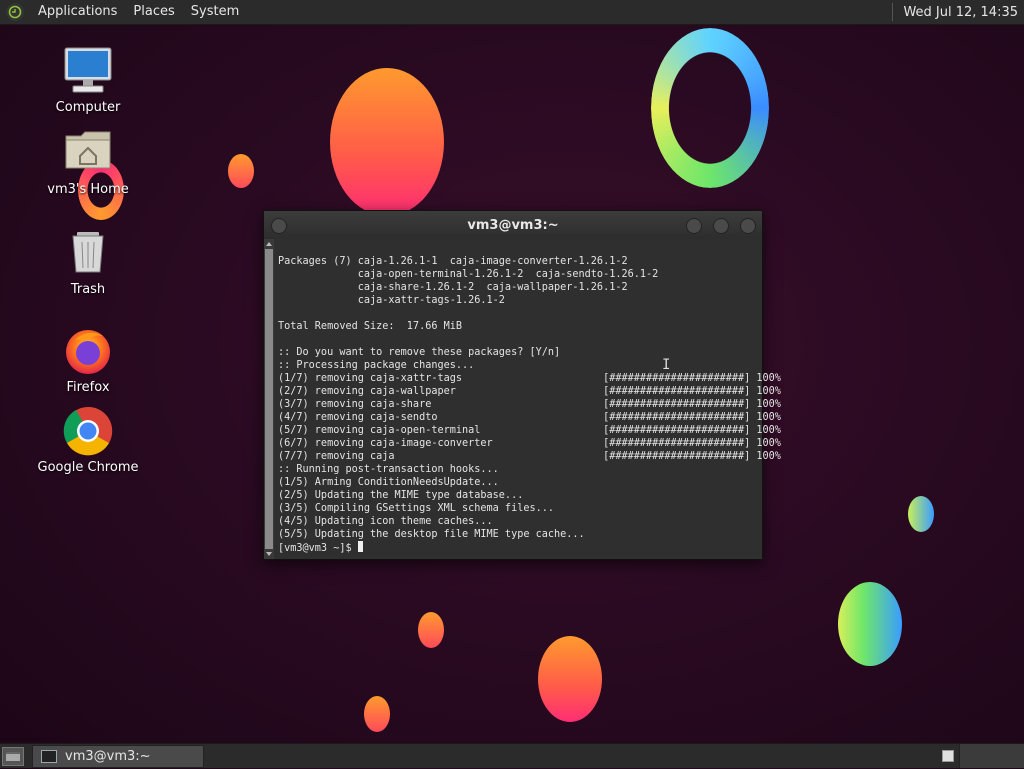  I want to click on workspace-switcher, so click(991, 756).